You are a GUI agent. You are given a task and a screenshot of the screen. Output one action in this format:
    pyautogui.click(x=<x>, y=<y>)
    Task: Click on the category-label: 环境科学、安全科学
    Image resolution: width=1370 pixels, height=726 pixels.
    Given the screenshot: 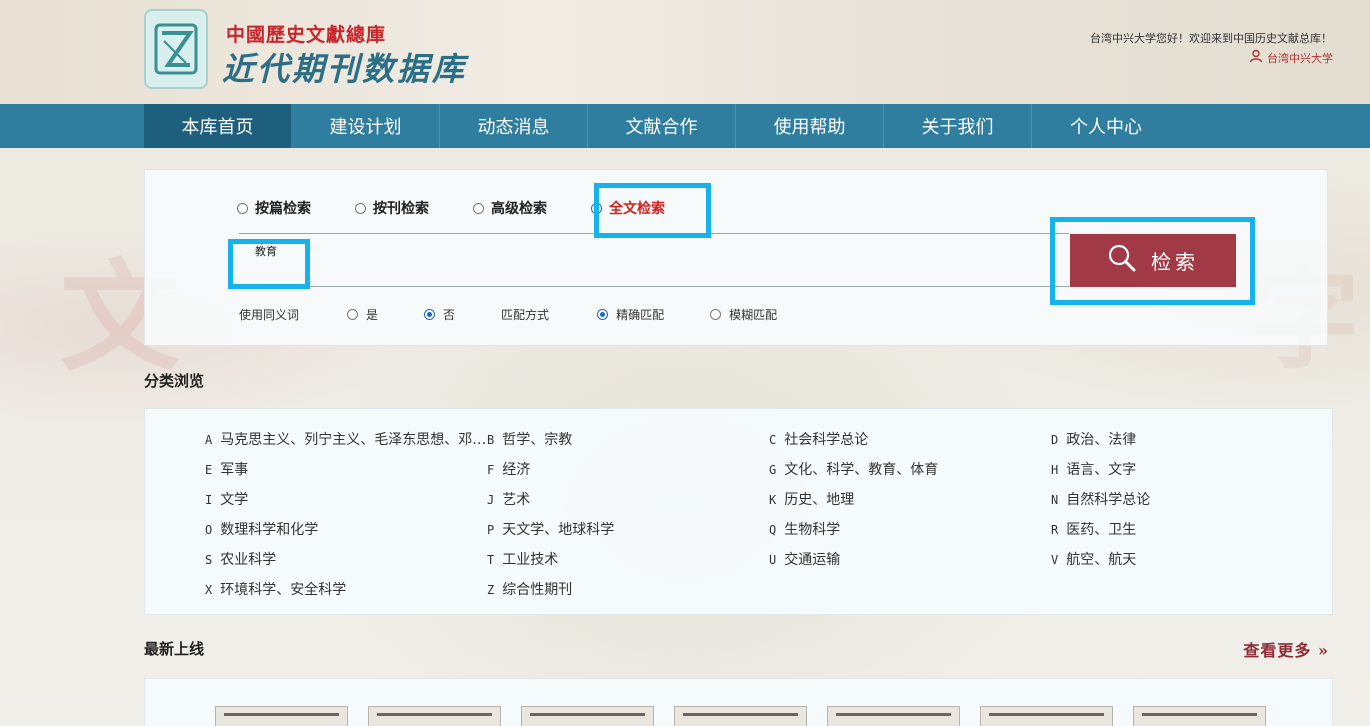 What is the action you would take?
    pyautogui.click(x=283, y=590)
    